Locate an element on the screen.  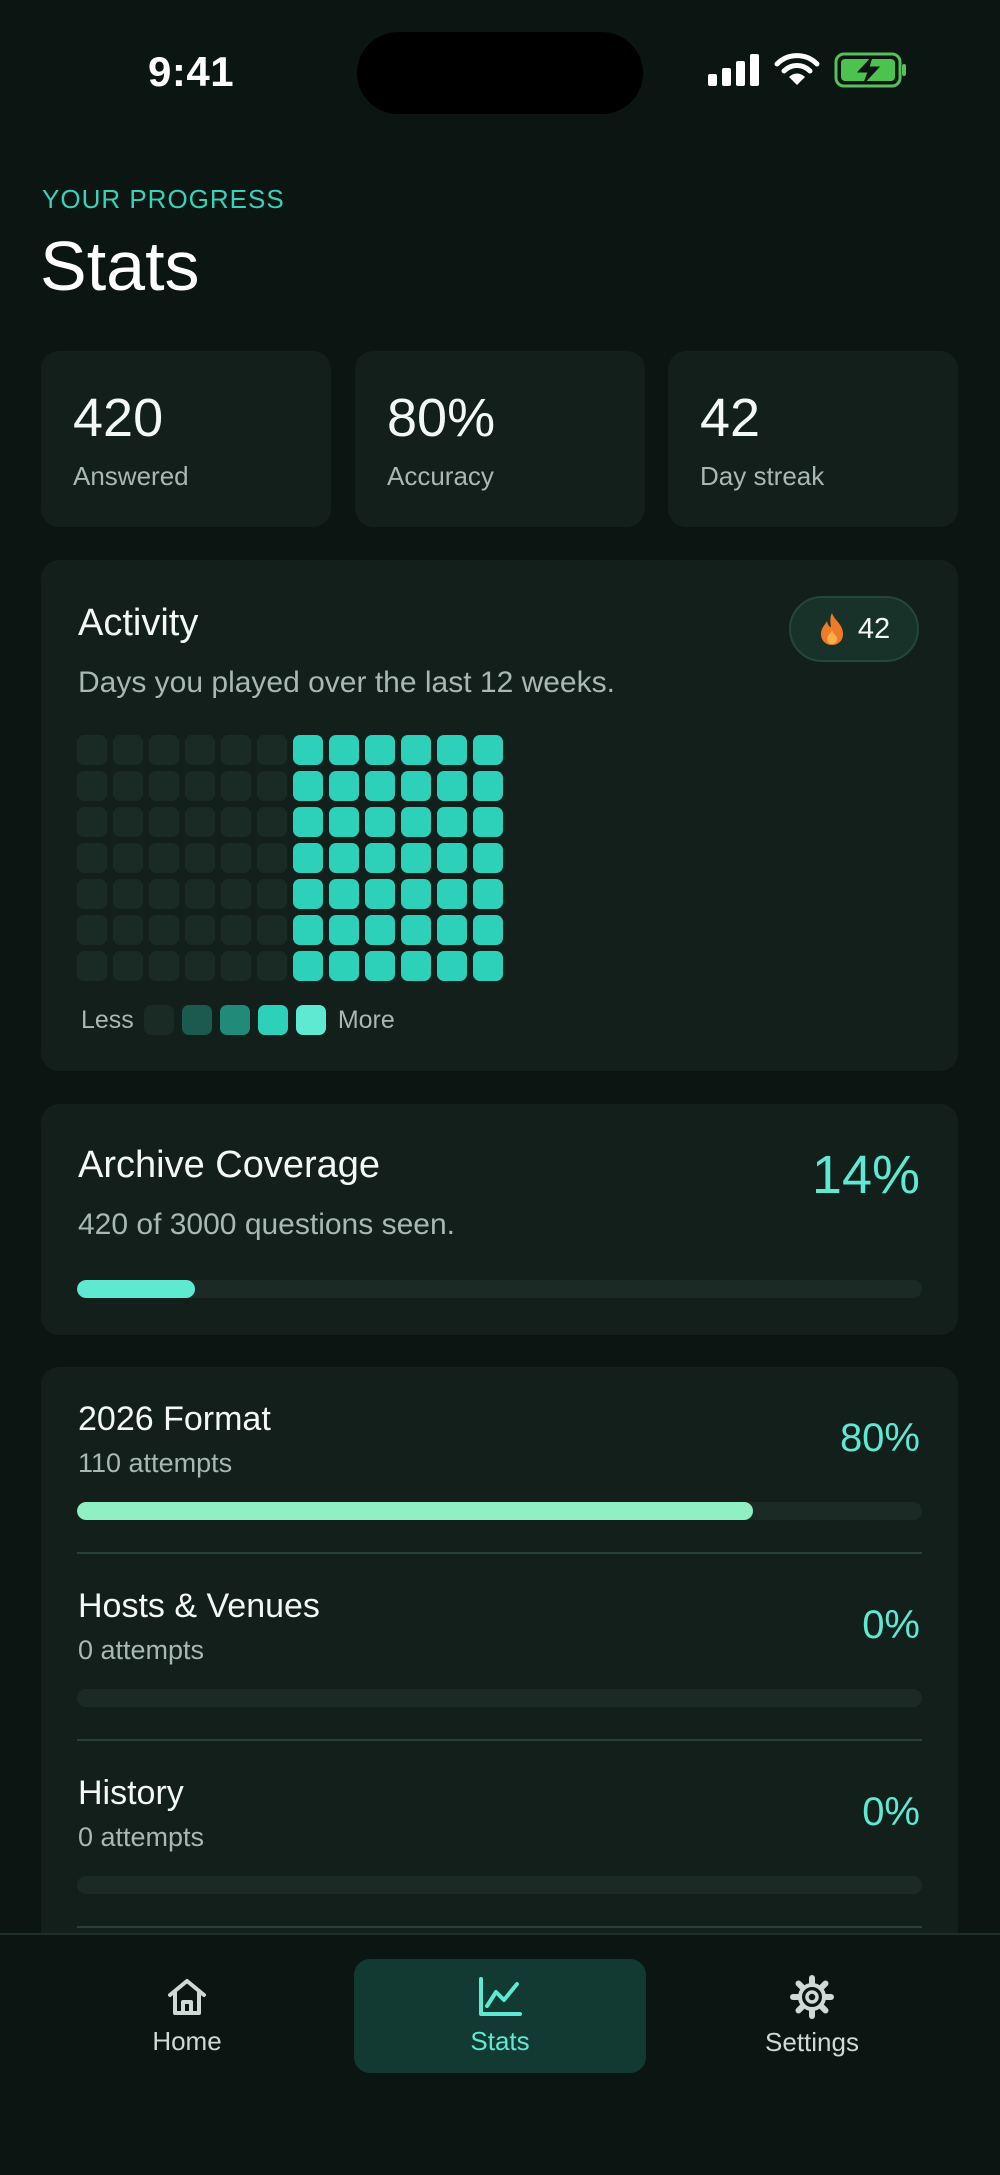
coverage-progress-track is located at coordinates (499, 1289).